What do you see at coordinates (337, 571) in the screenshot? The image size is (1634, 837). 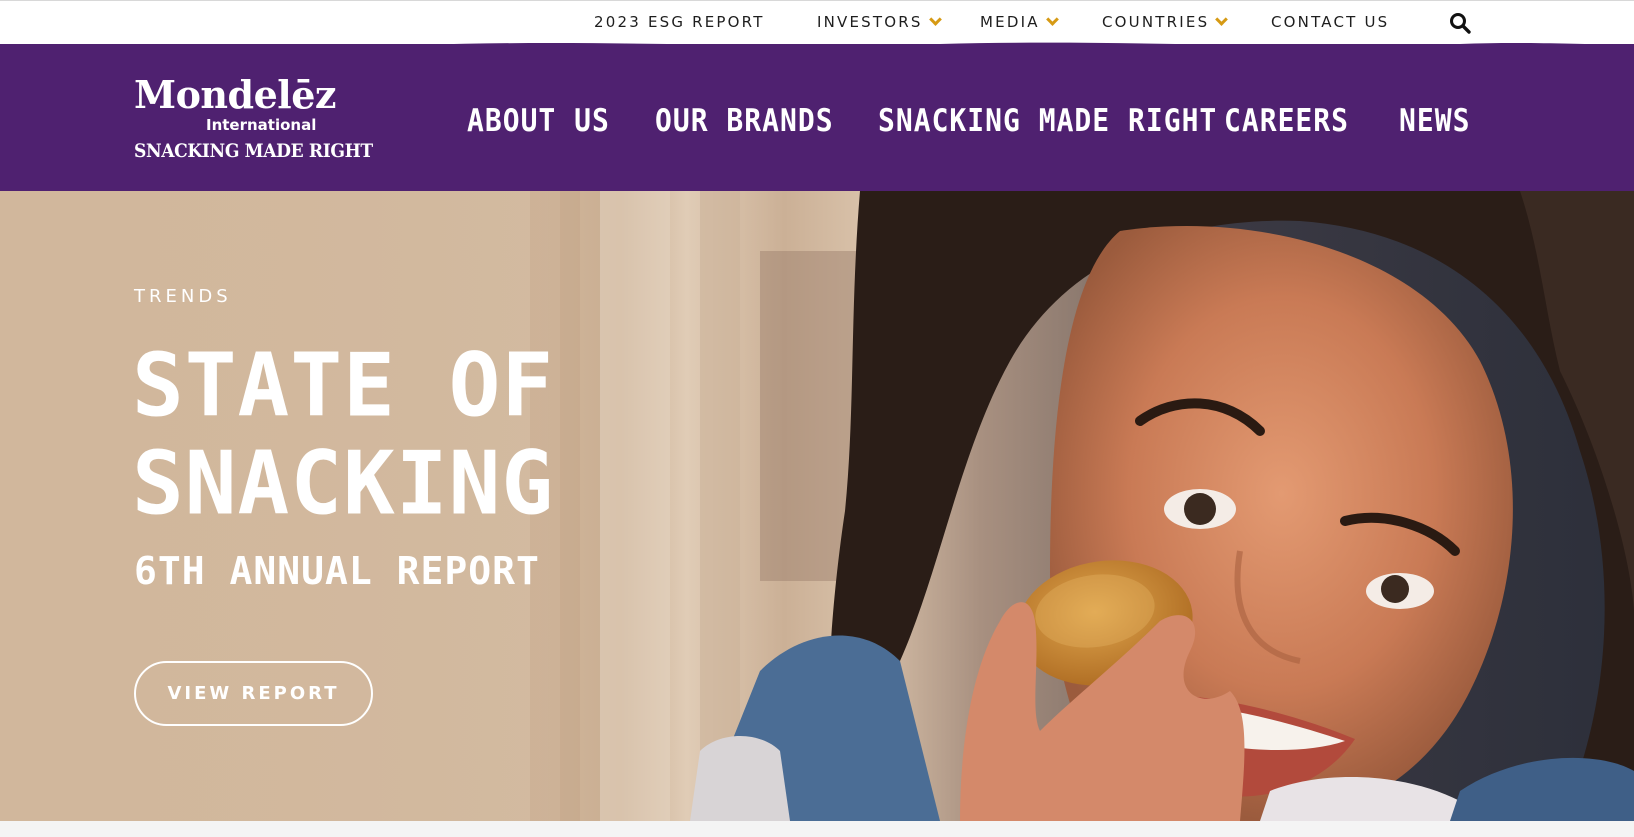 I see `hero-subhead: 6TH ANNUAL REPORT` at bounding box center [337, 571].